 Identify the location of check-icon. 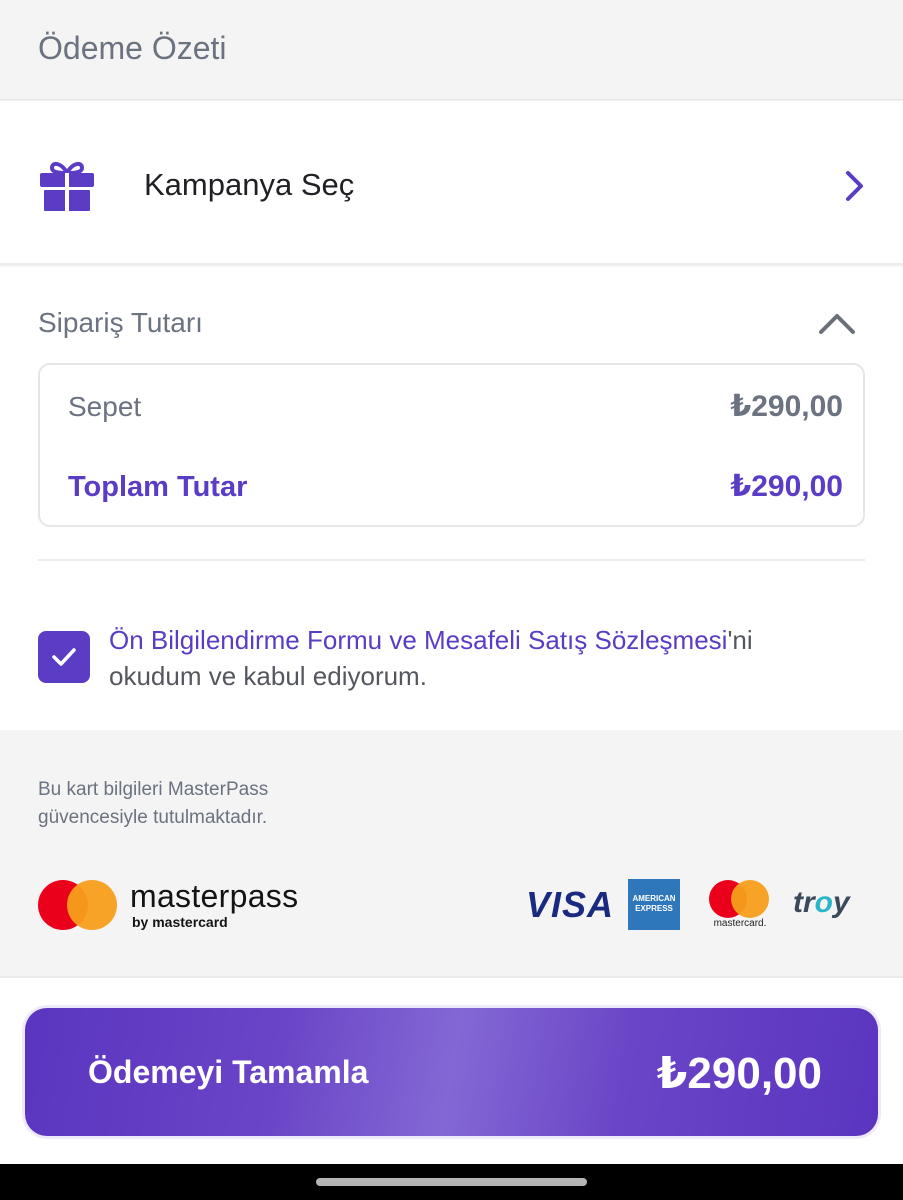
(64, 657).